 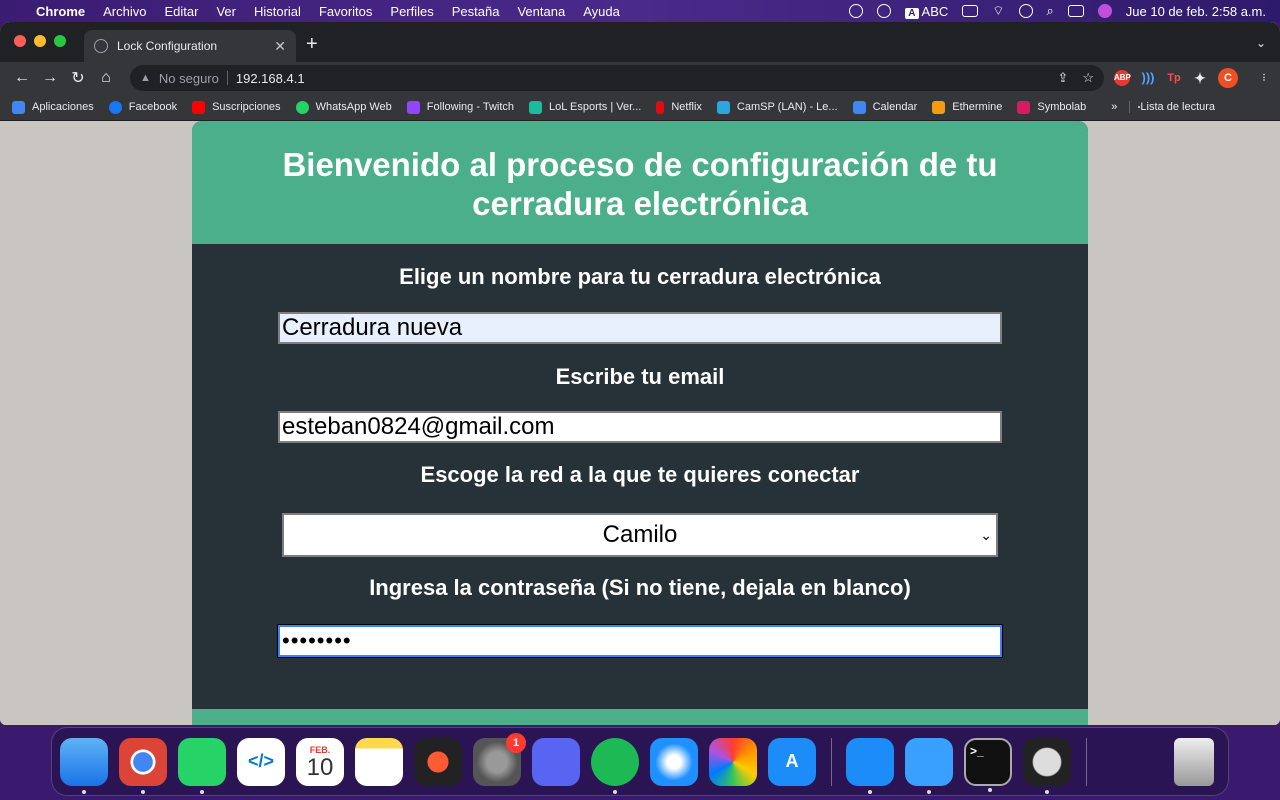 What do you see at coordinates (674, 761) in the screenshot?
I see `safari-icon` at bounding box center [674, 761].